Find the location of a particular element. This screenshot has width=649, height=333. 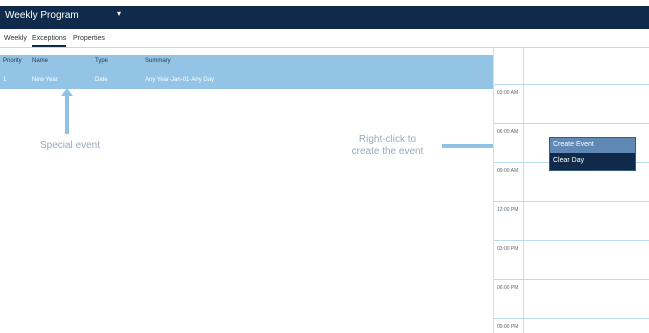

row-summary: Any Year-Jan-01-Any Day is located at coordinates (180, 80).